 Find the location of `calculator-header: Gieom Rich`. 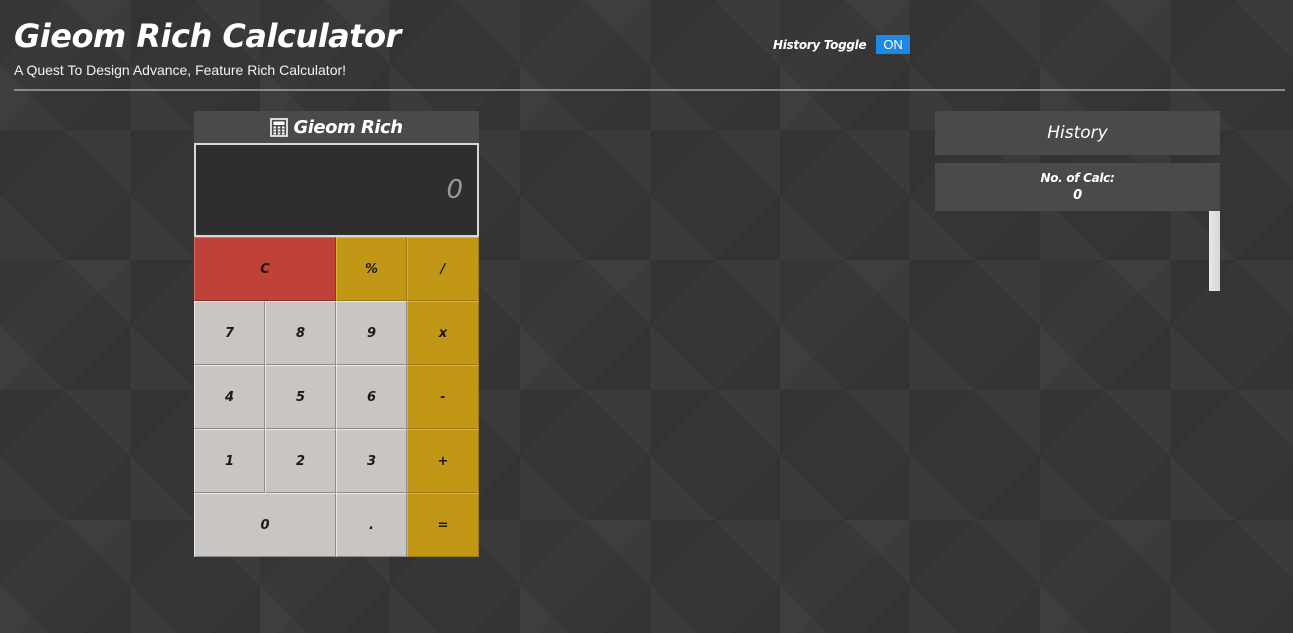

calculator-header: Gieom Rich is located at coordinates (336, 127).